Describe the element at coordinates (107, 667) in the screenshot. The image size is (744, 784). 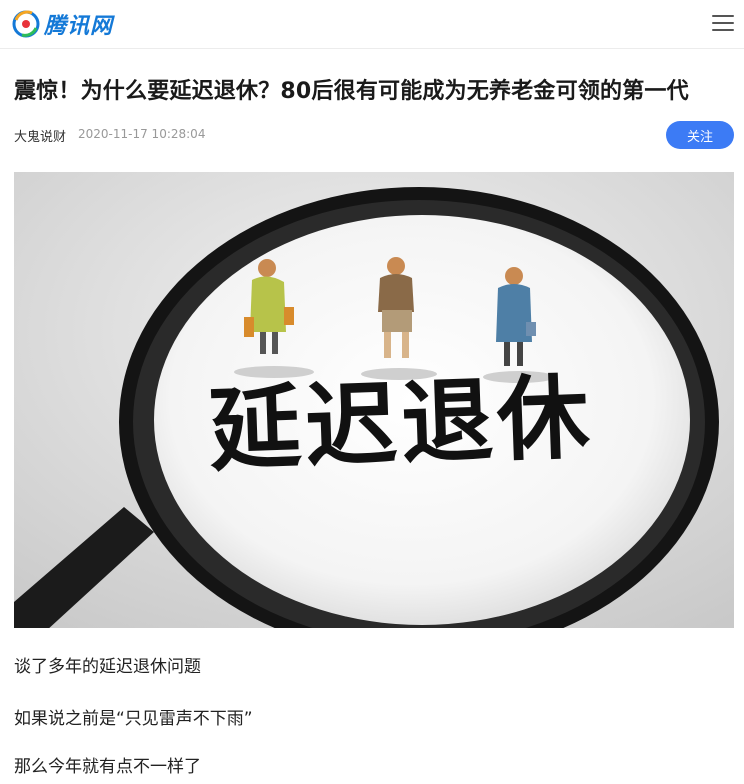
I see `article-paragraph: 谈了多年的延迟退休问题` at that location.